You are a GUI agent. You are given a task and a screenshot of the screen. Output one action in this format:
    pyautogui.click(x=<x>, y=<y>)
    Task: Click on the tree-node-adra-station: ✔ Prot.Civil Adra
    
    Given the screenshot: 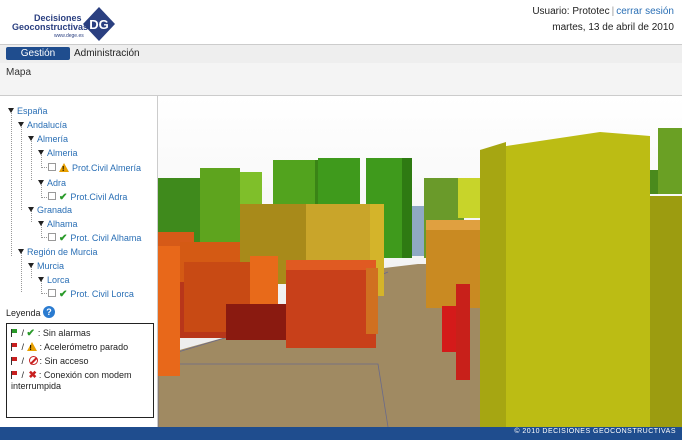 What is the action you would take?
    pyautogui.click(x=87, y=197)
    